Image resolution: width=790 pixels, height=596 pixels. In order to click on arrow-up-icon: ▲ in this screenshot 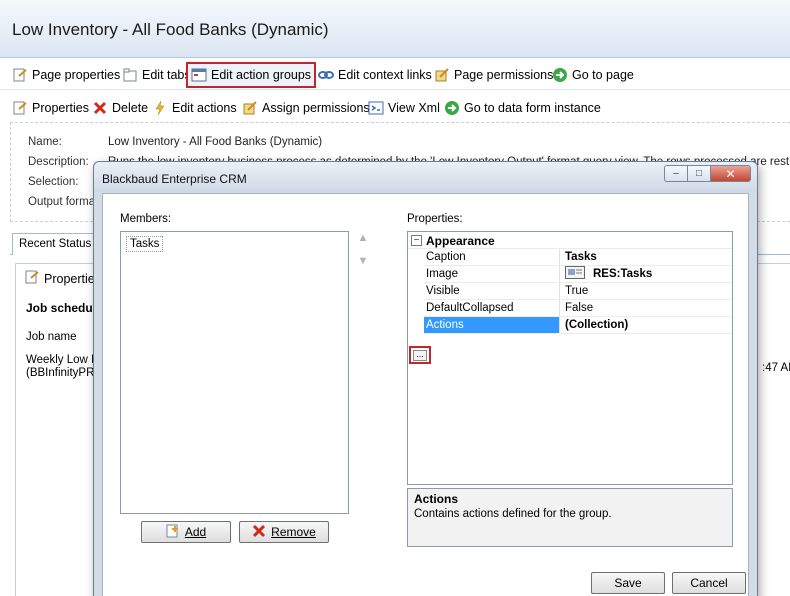, I will do `click(363, 238)`.